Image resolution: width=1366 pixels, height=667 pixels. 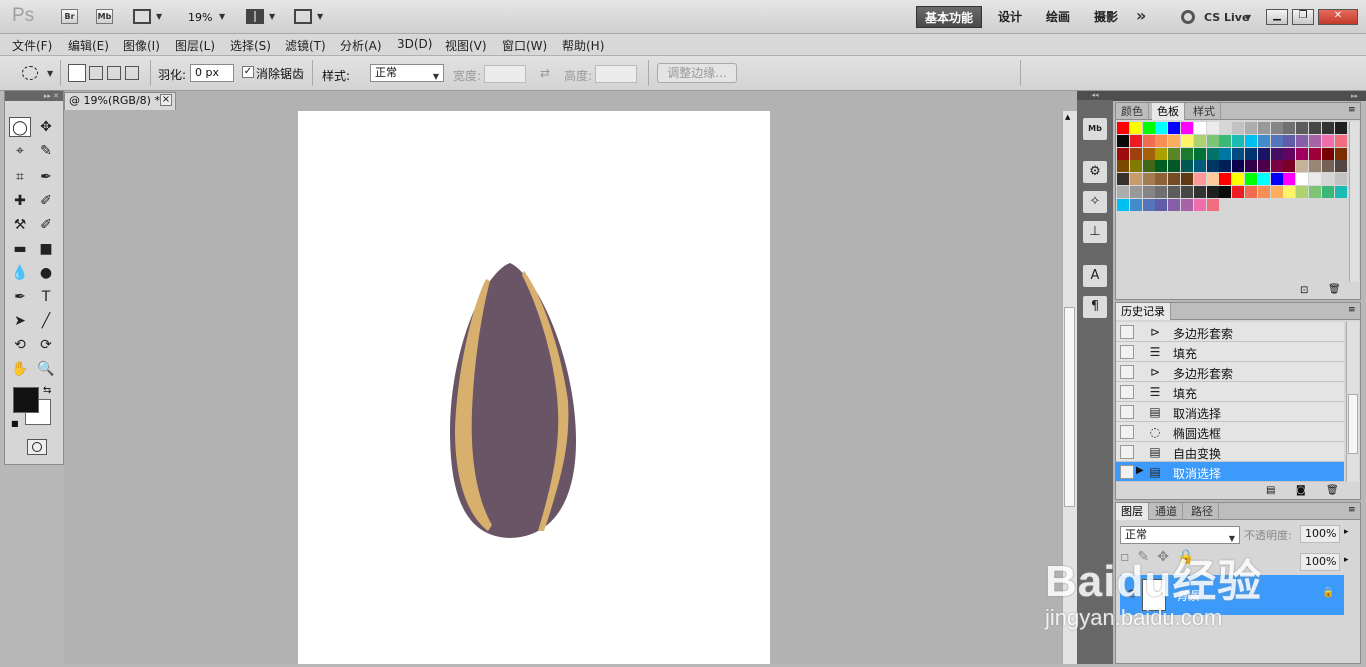 What do you see at coordinates (250, 45) in the screenshot?
I see `menu-select: 选择(S)` at bounding box center [250, 45].